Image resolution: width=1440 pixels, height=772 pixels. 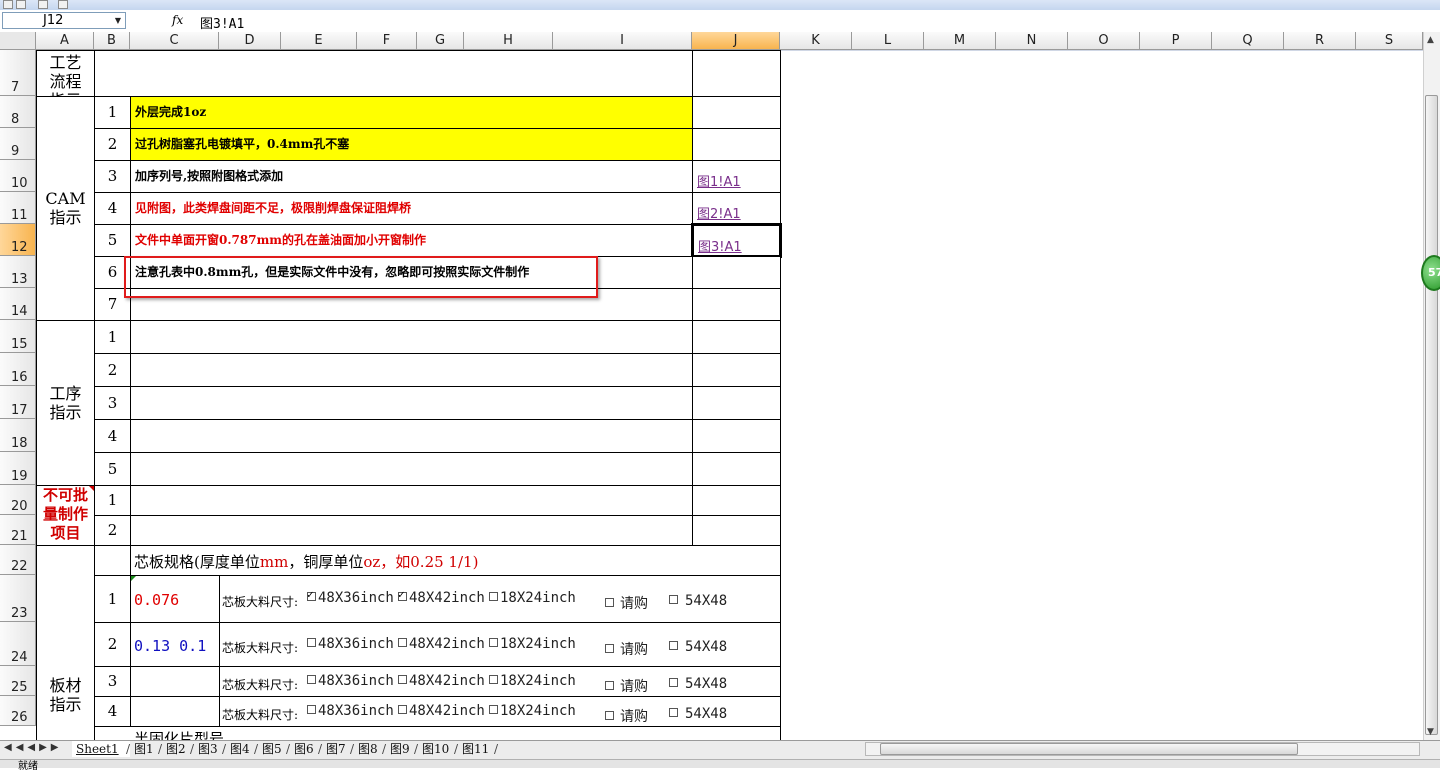 I want to click on tab-navigation-icons: ◀◀◀▶▶, so click(x=33, y=747).